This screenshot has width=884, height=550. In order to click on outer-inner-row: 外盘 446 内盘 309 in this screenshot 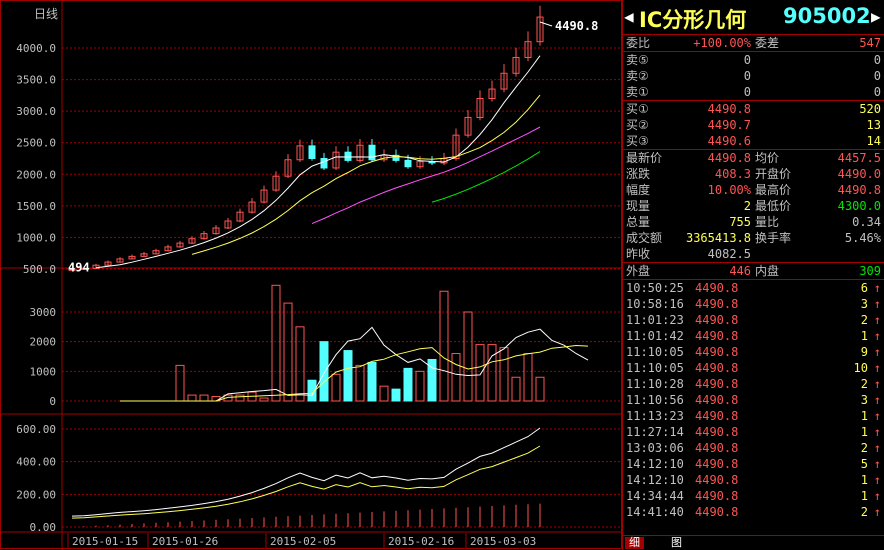, I will do `click(753, 271)`.